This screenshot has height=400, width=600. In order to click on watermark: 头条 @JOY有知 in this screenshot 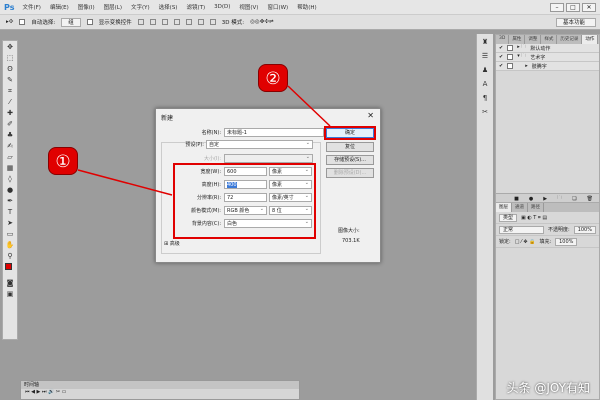, I will do `click(548, 388)`.